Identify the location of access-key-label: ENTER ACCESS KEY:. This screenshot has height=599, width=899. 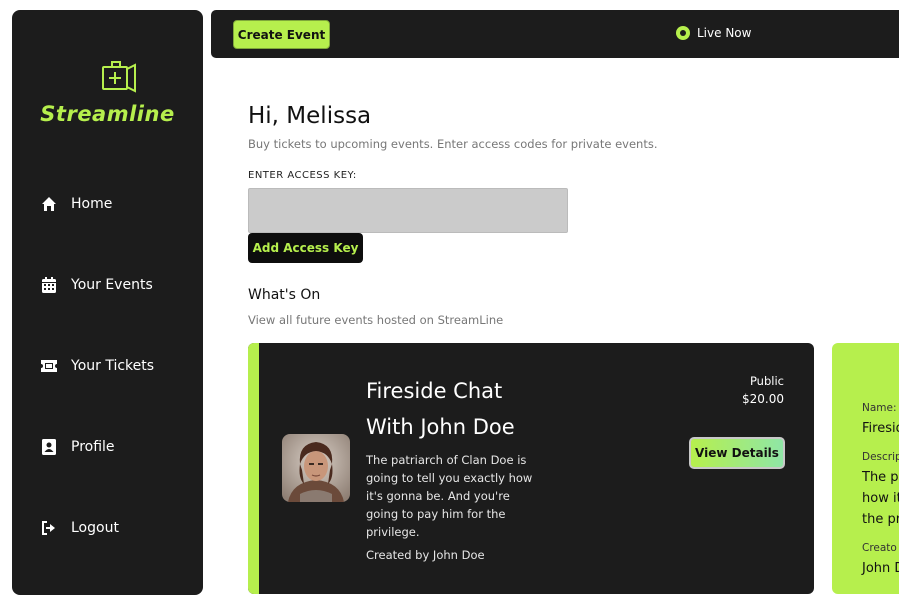
(302, 175).